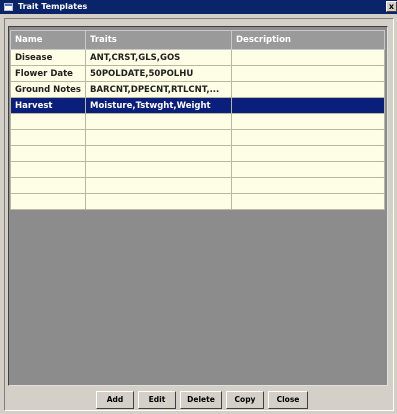 The height and width of the screenshot is (414, 397). What do you see at coordinates (201, 400) in the screenshot?
I see `delete-button: Delete` at bounding box center [201, 400].